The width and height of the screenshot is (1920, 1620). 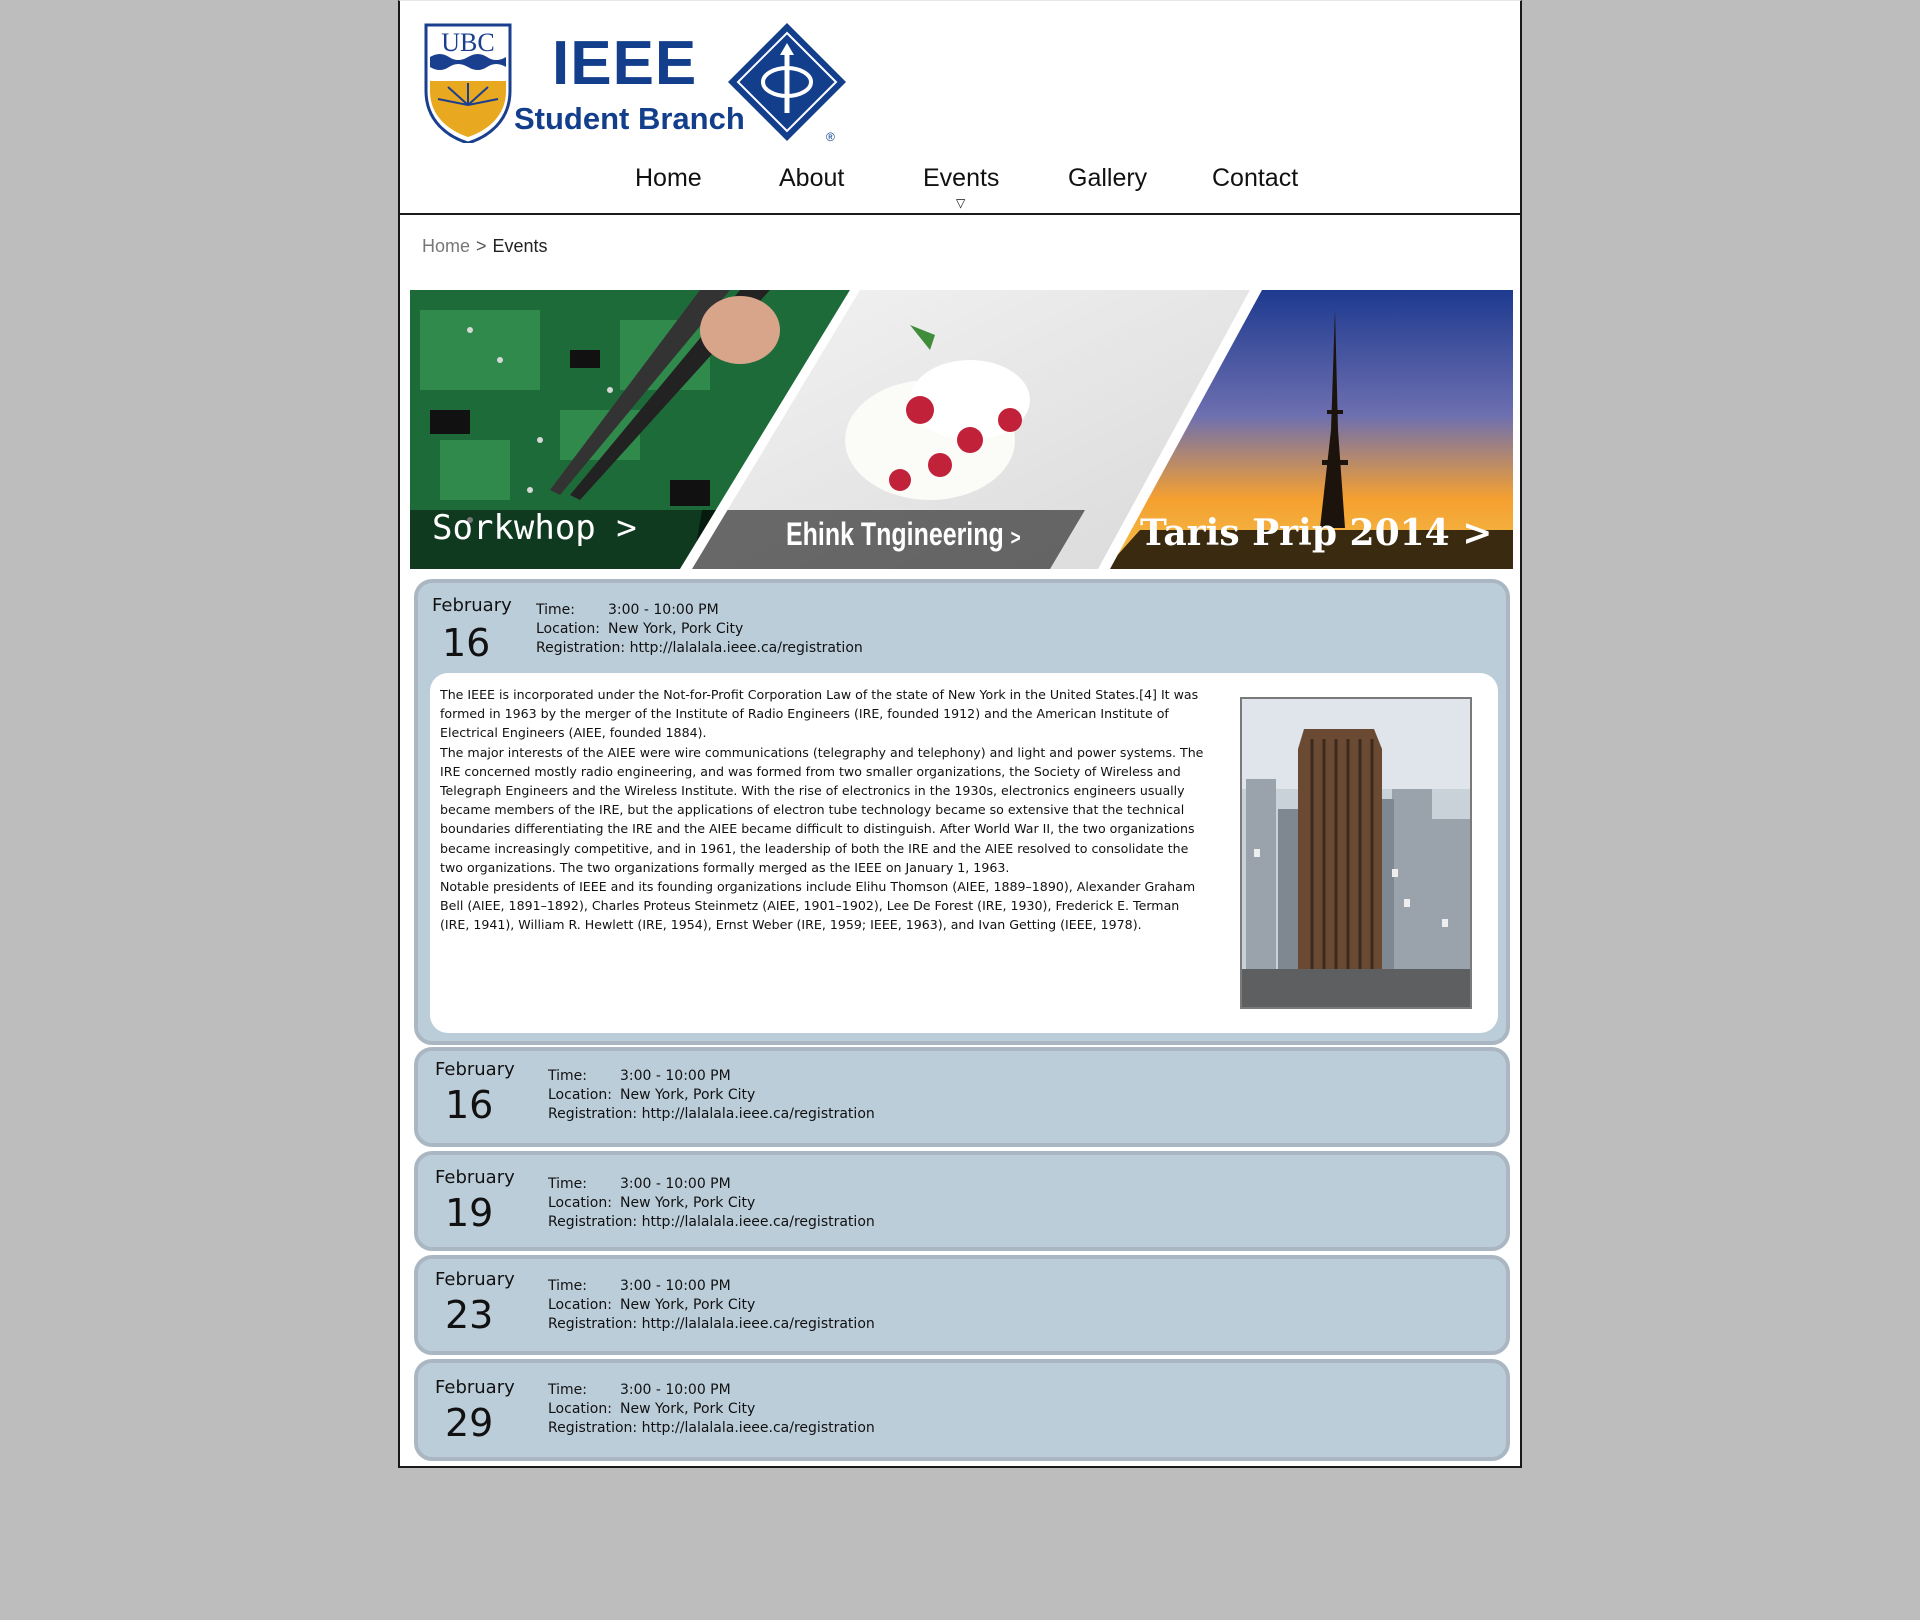 What do you see at coordinates (1255, 178) in the screenshot?
I see `nav-contact: Contact` at bounding box center [1255, 178].